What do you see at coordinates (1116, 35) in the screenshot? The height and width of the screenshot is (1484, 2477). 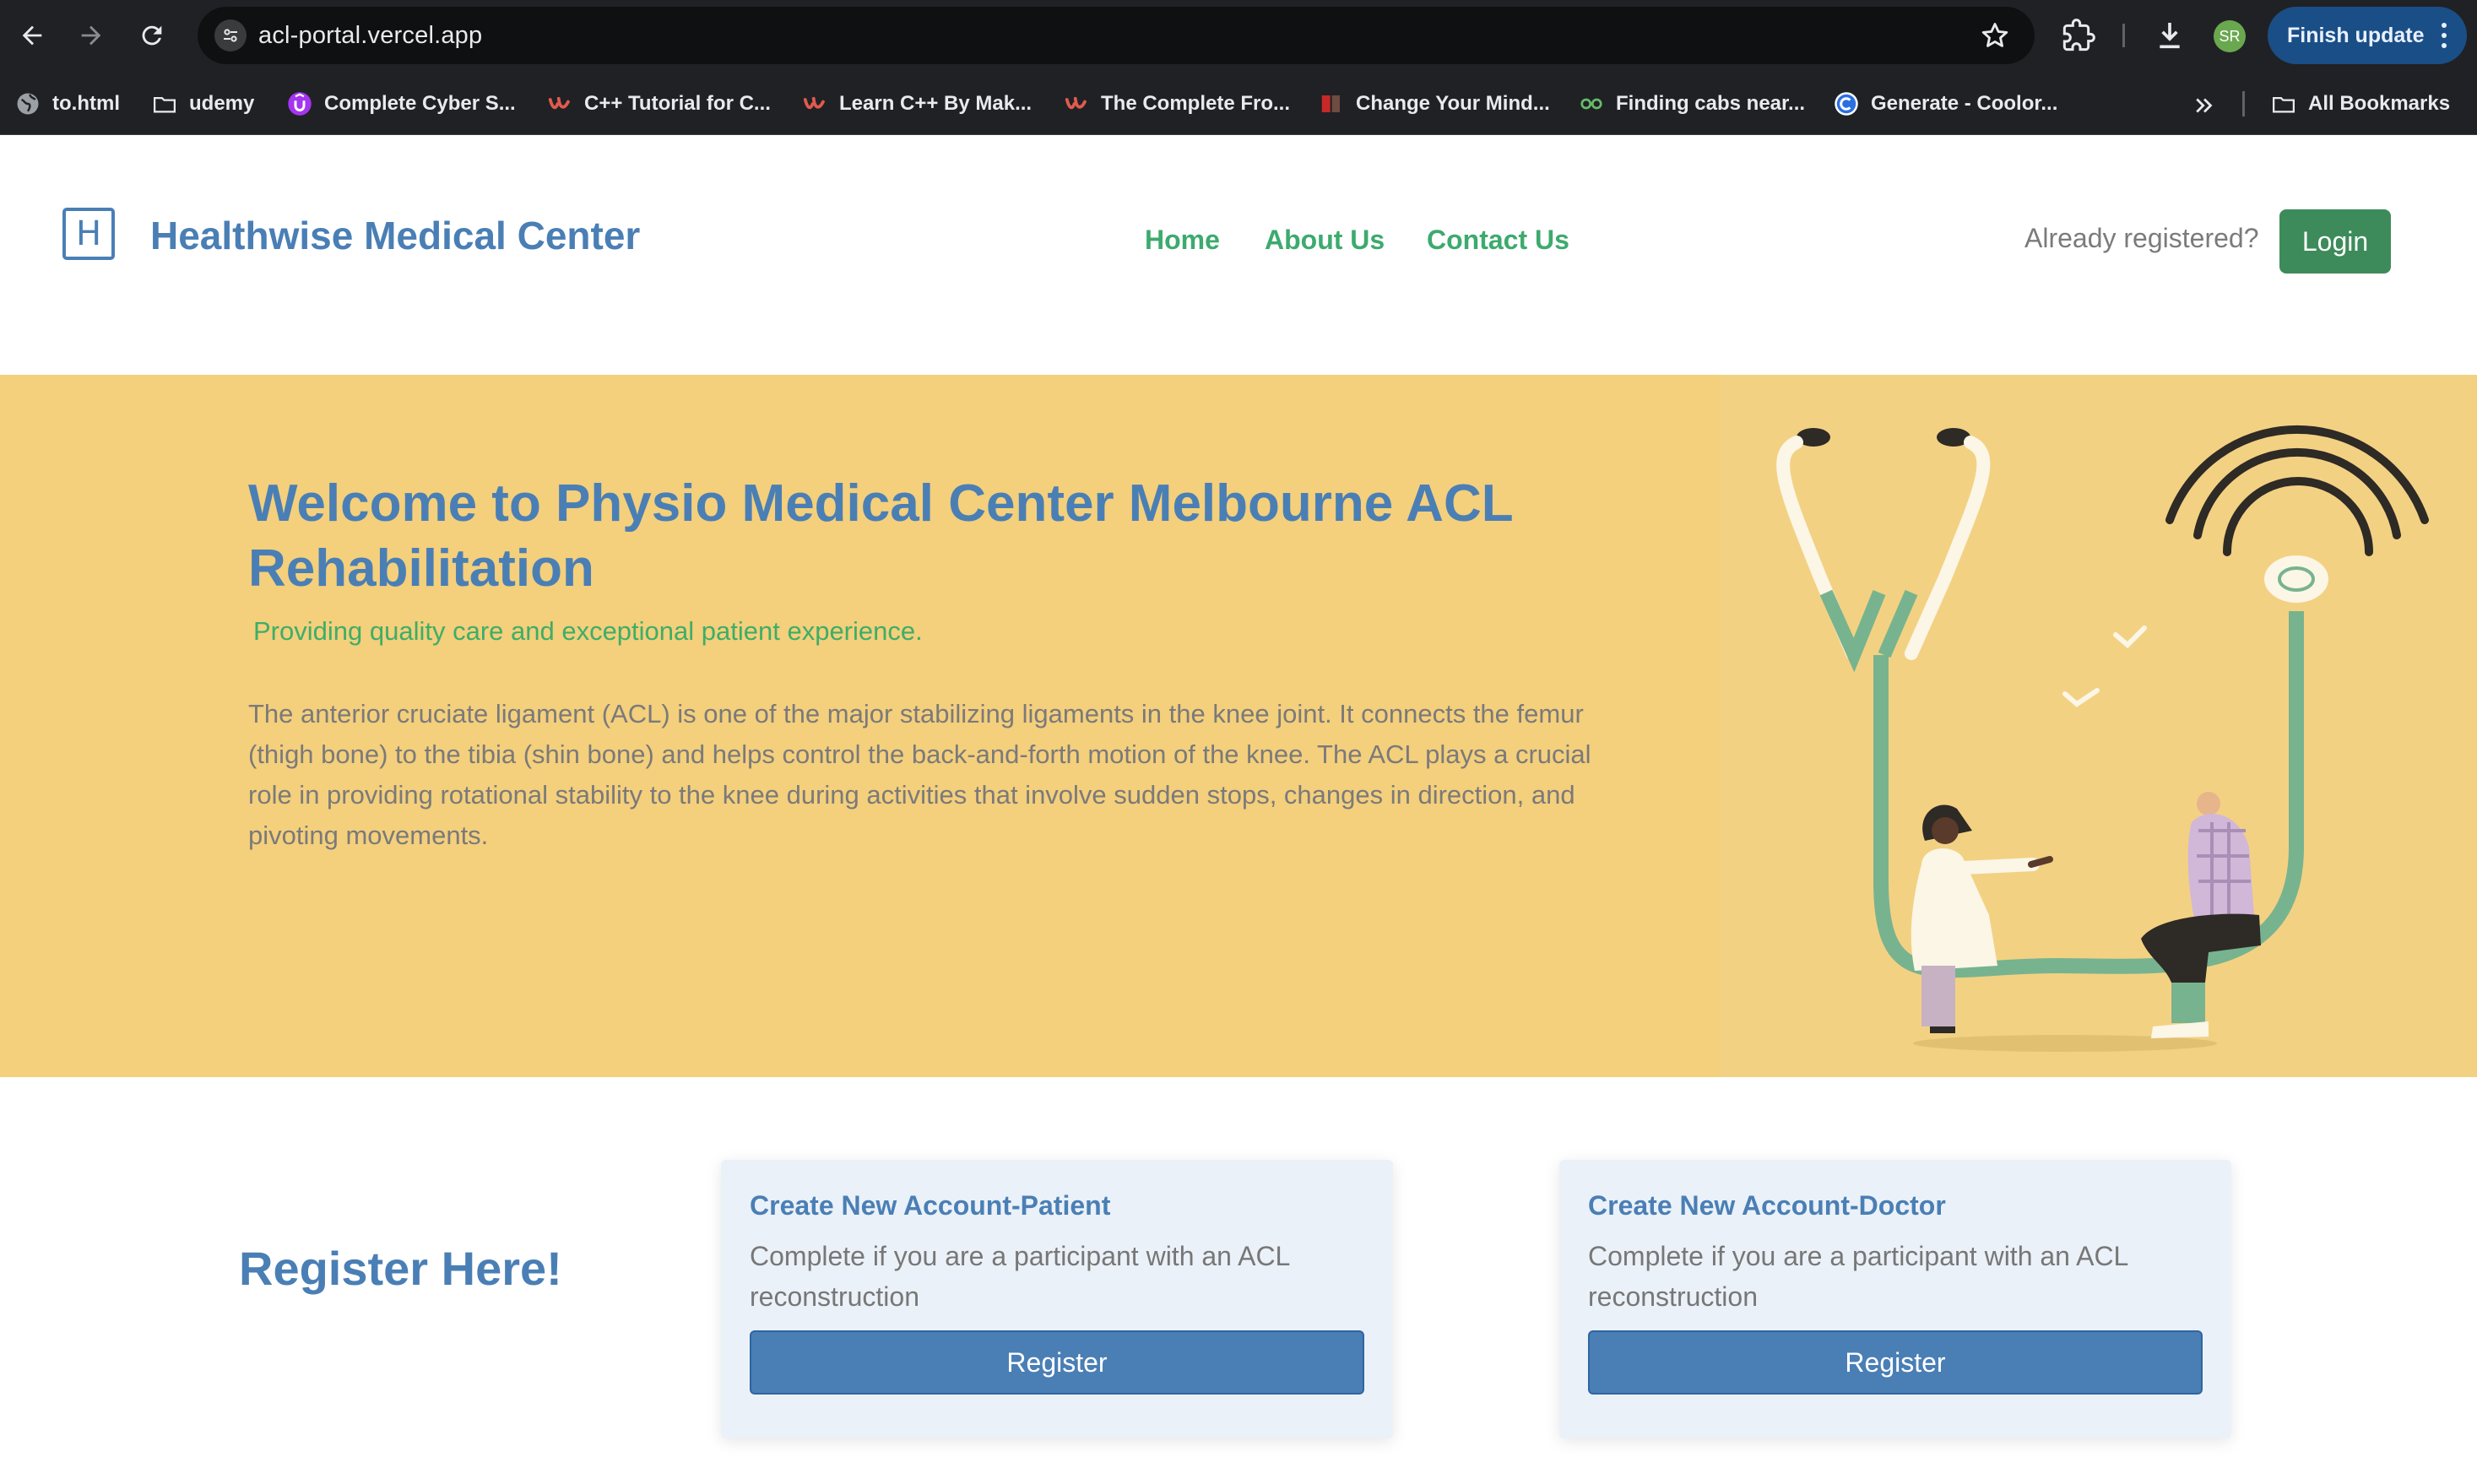 I see `address-bar: acl-portal.vercel.app` at bounding box center [1116, 35].